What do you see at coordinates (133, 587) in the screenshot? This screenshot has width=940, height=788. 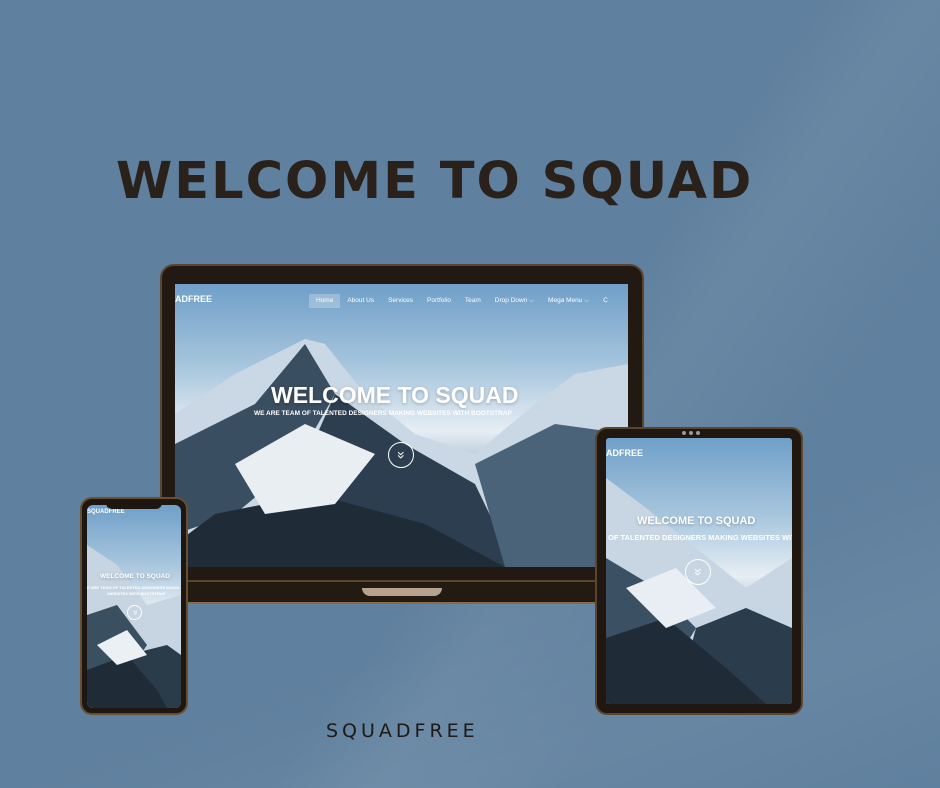 I see `phone-hero-subtitle-line1: E ARE TEAM OF TALENTED DESIGNERS MAKIN` at bounding box center [133, 587].